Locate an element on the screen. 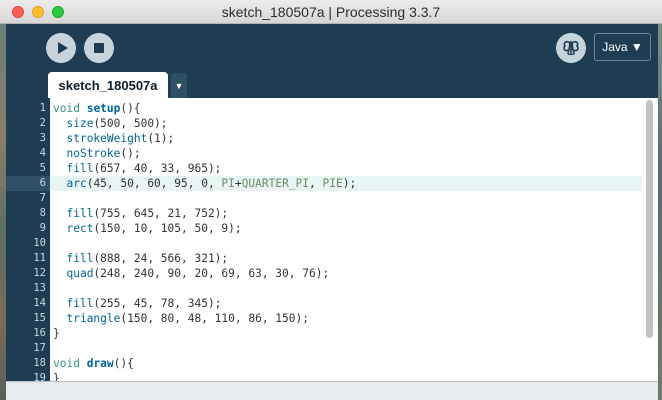 This screenshot has height=400, width=662. code-line: void setup(){ is located at coordinates (346, 108).